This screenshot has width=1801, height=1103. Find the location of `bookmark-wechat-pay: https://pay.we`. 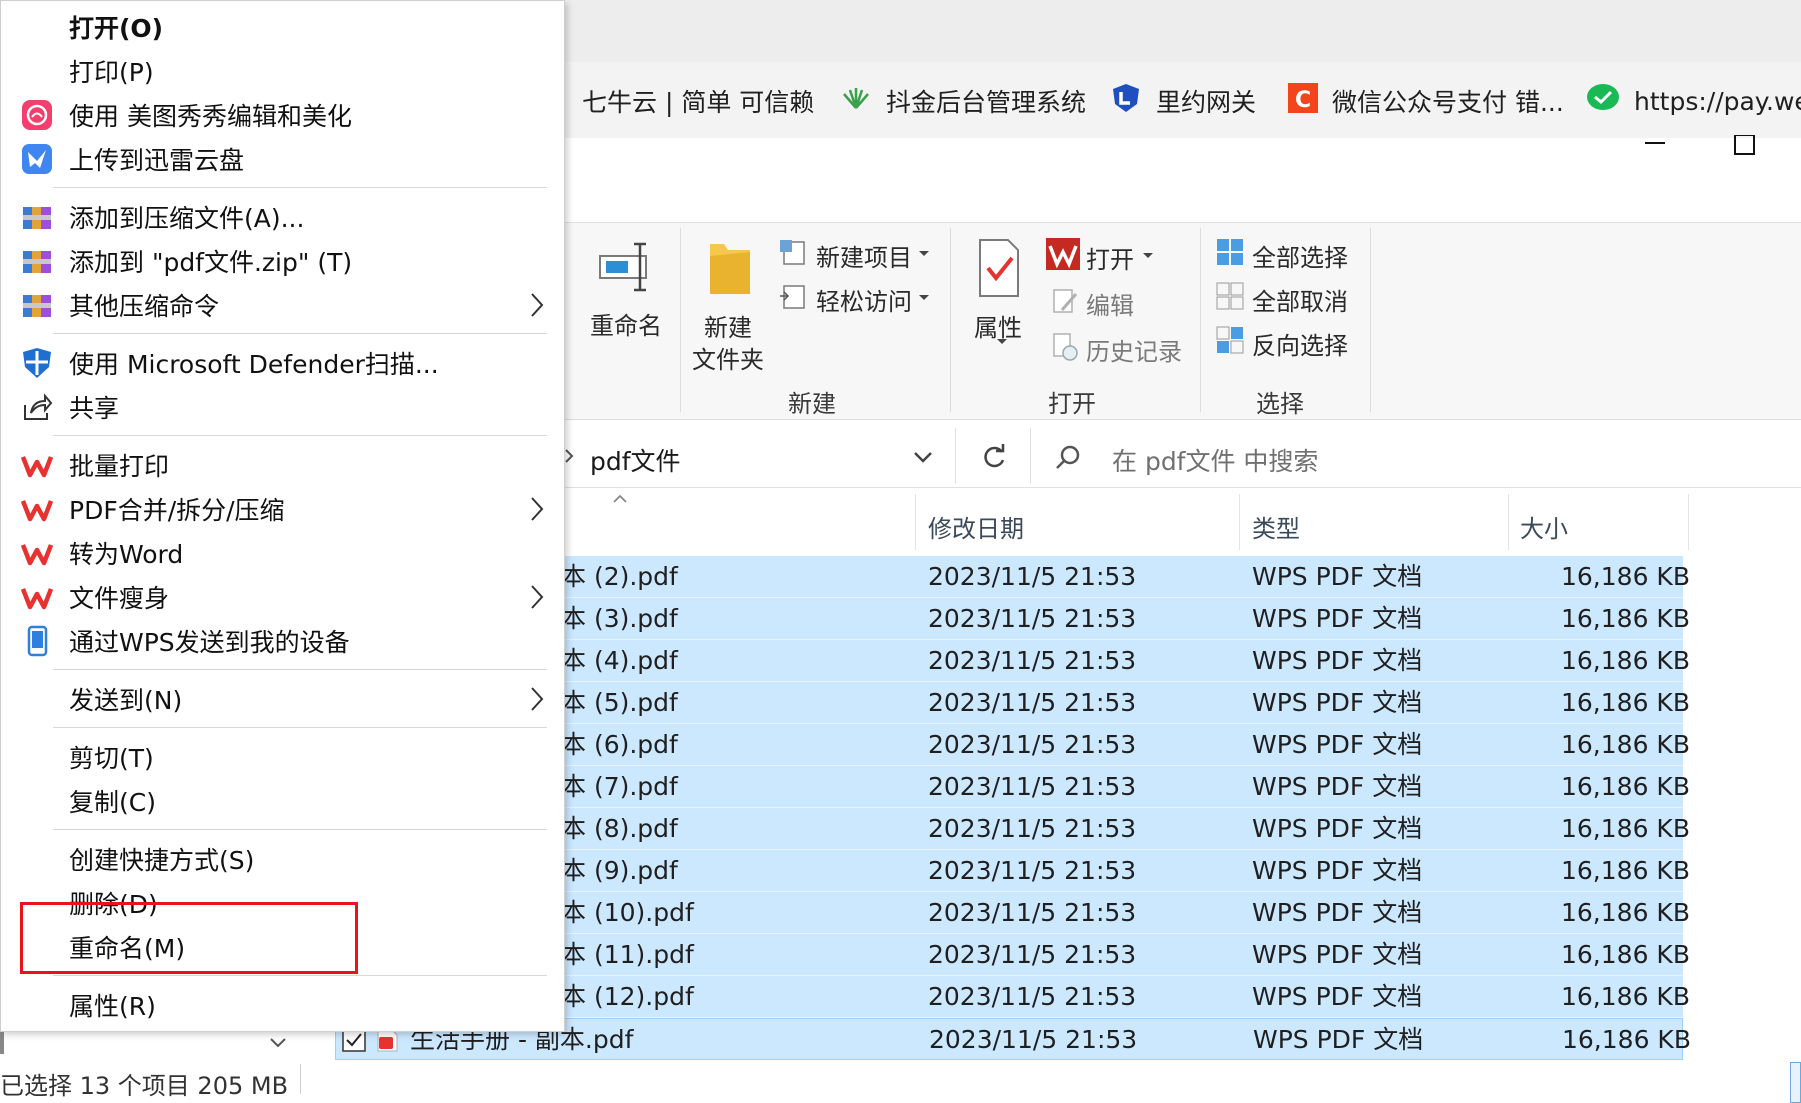

bookmark-wechat-pay: https://pay.we is located at coordinates (1693, 101).